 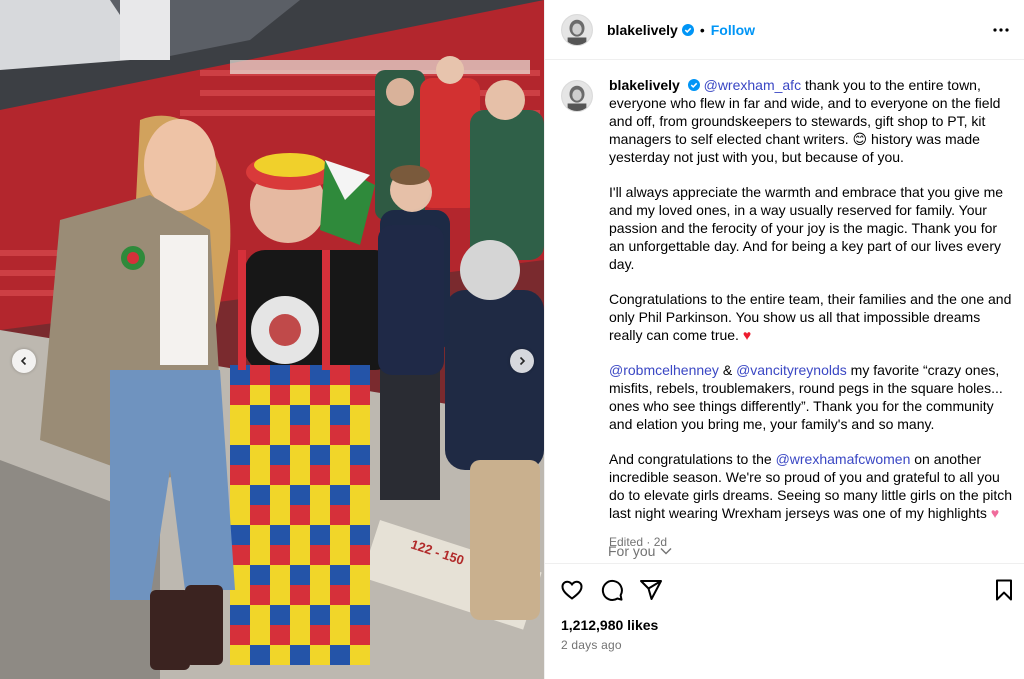 What do you see at coordinates (577, 29) in the screenshot?
I see `avatar` at bounding box center [577, 29].